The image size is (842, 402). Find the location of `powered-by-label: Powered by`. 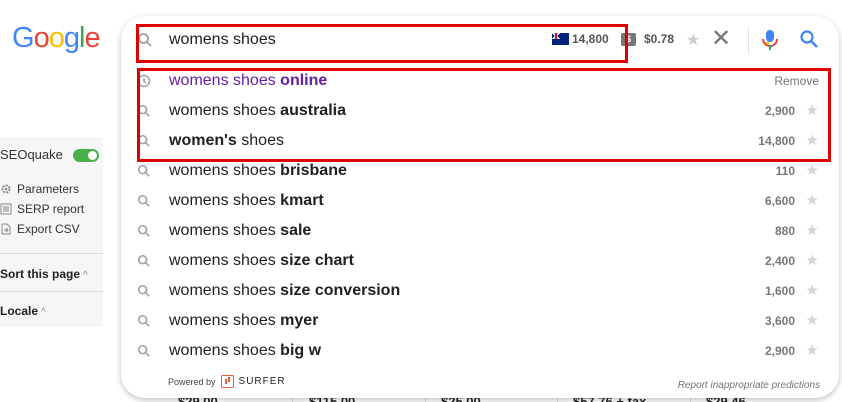

powered-by-label: Powered by is located at coordinates (192, 381).